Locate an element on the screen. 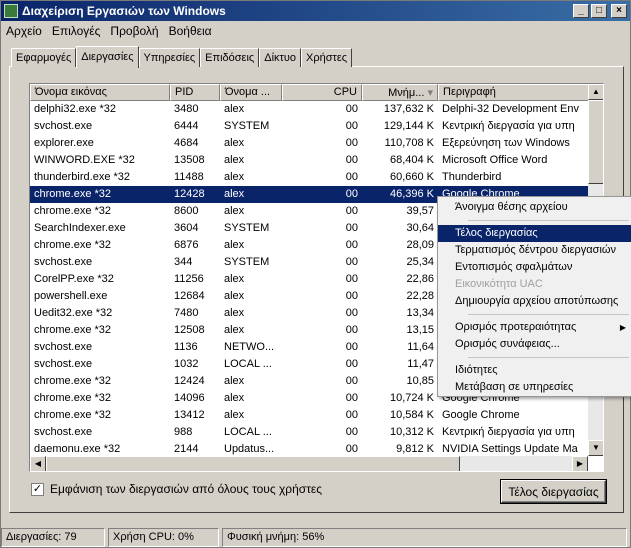  cell-pid: 1032 is located at coordinates (186, 364).